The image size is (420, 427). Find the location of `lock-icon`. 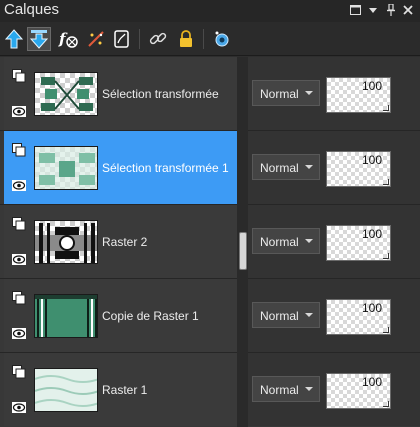

lock-icon is located at coordinates (186, 39).